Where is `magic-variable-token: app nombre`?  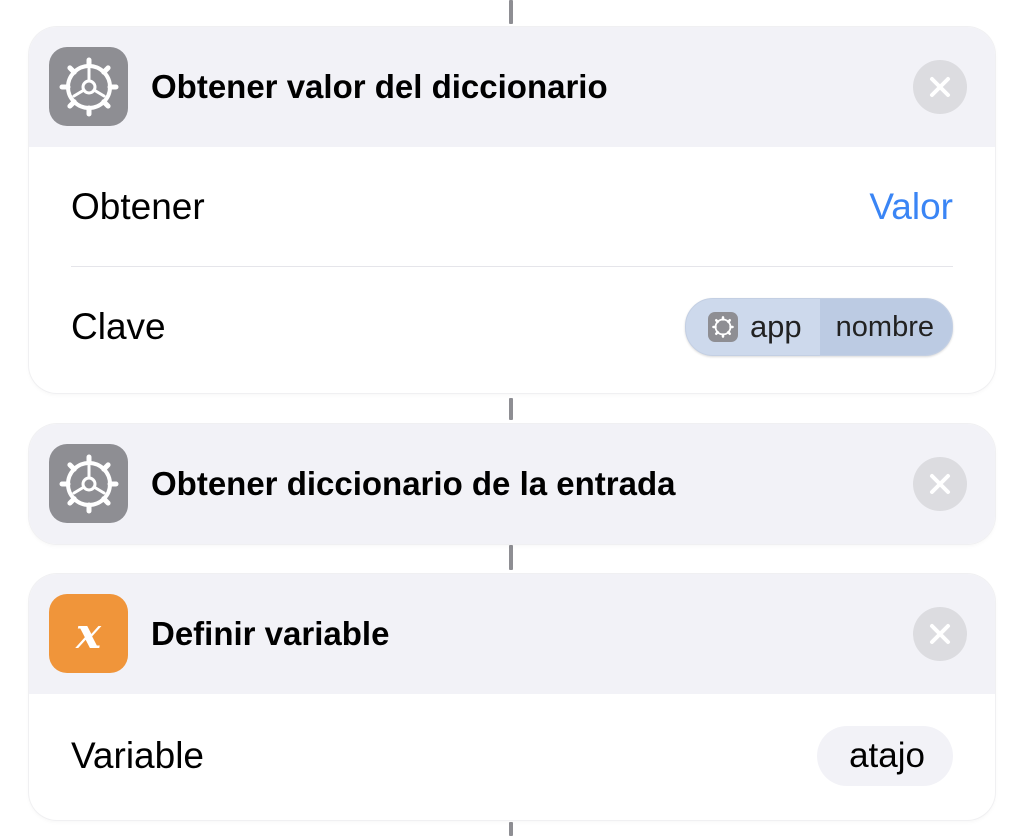 magic-variable-token: app nombre is located at coordinates (818, 327).